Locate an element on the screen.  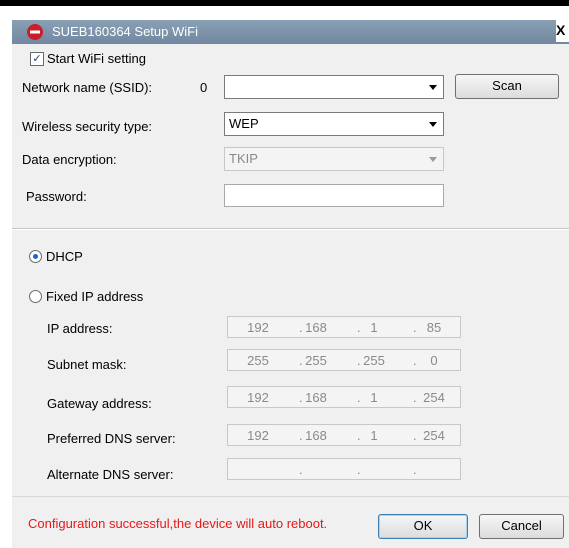
ip-octet-2: 168 is located at coordinates (316, 327).